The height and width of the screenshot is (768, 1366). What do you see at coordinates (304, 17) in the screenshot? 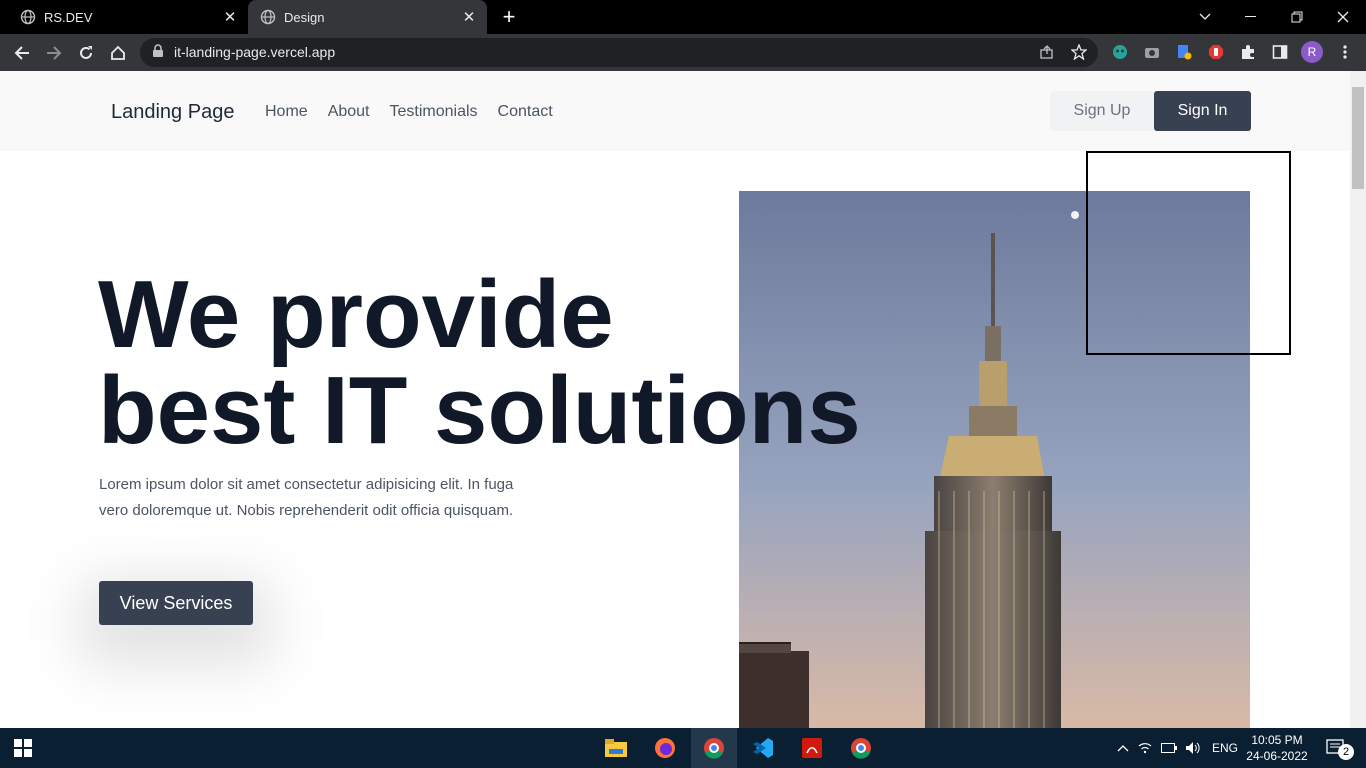
I see `tab-title: Design` at bounding box center [304, 17].